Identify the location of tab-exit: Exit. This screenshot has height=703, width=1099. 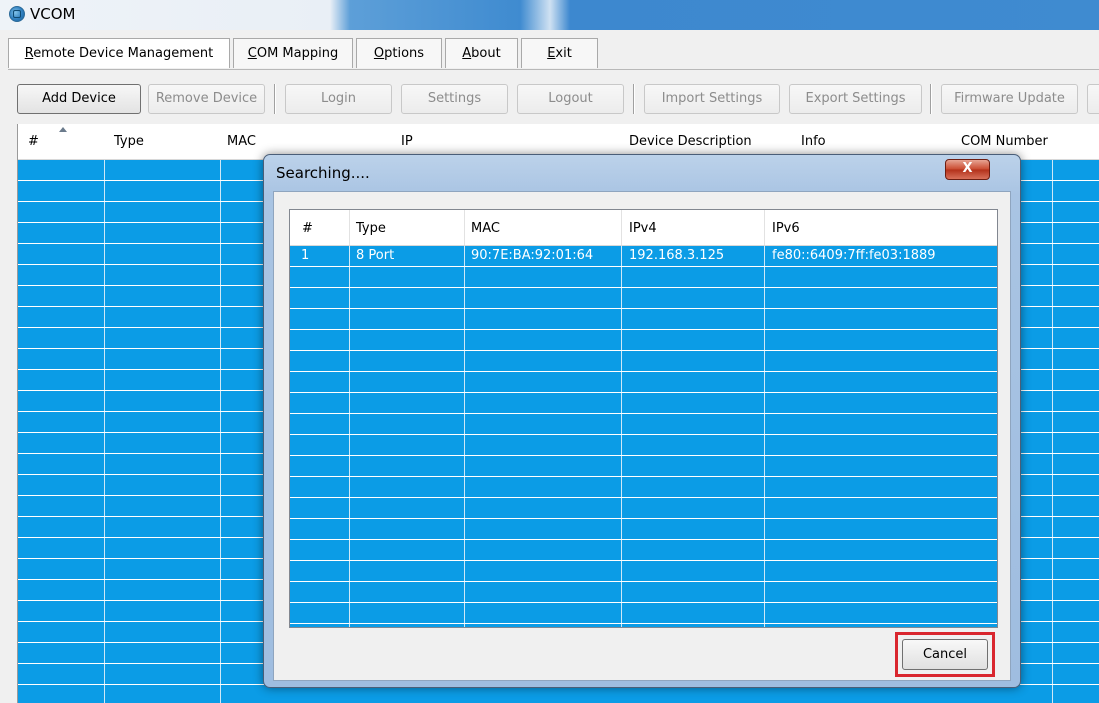
(559, 53).